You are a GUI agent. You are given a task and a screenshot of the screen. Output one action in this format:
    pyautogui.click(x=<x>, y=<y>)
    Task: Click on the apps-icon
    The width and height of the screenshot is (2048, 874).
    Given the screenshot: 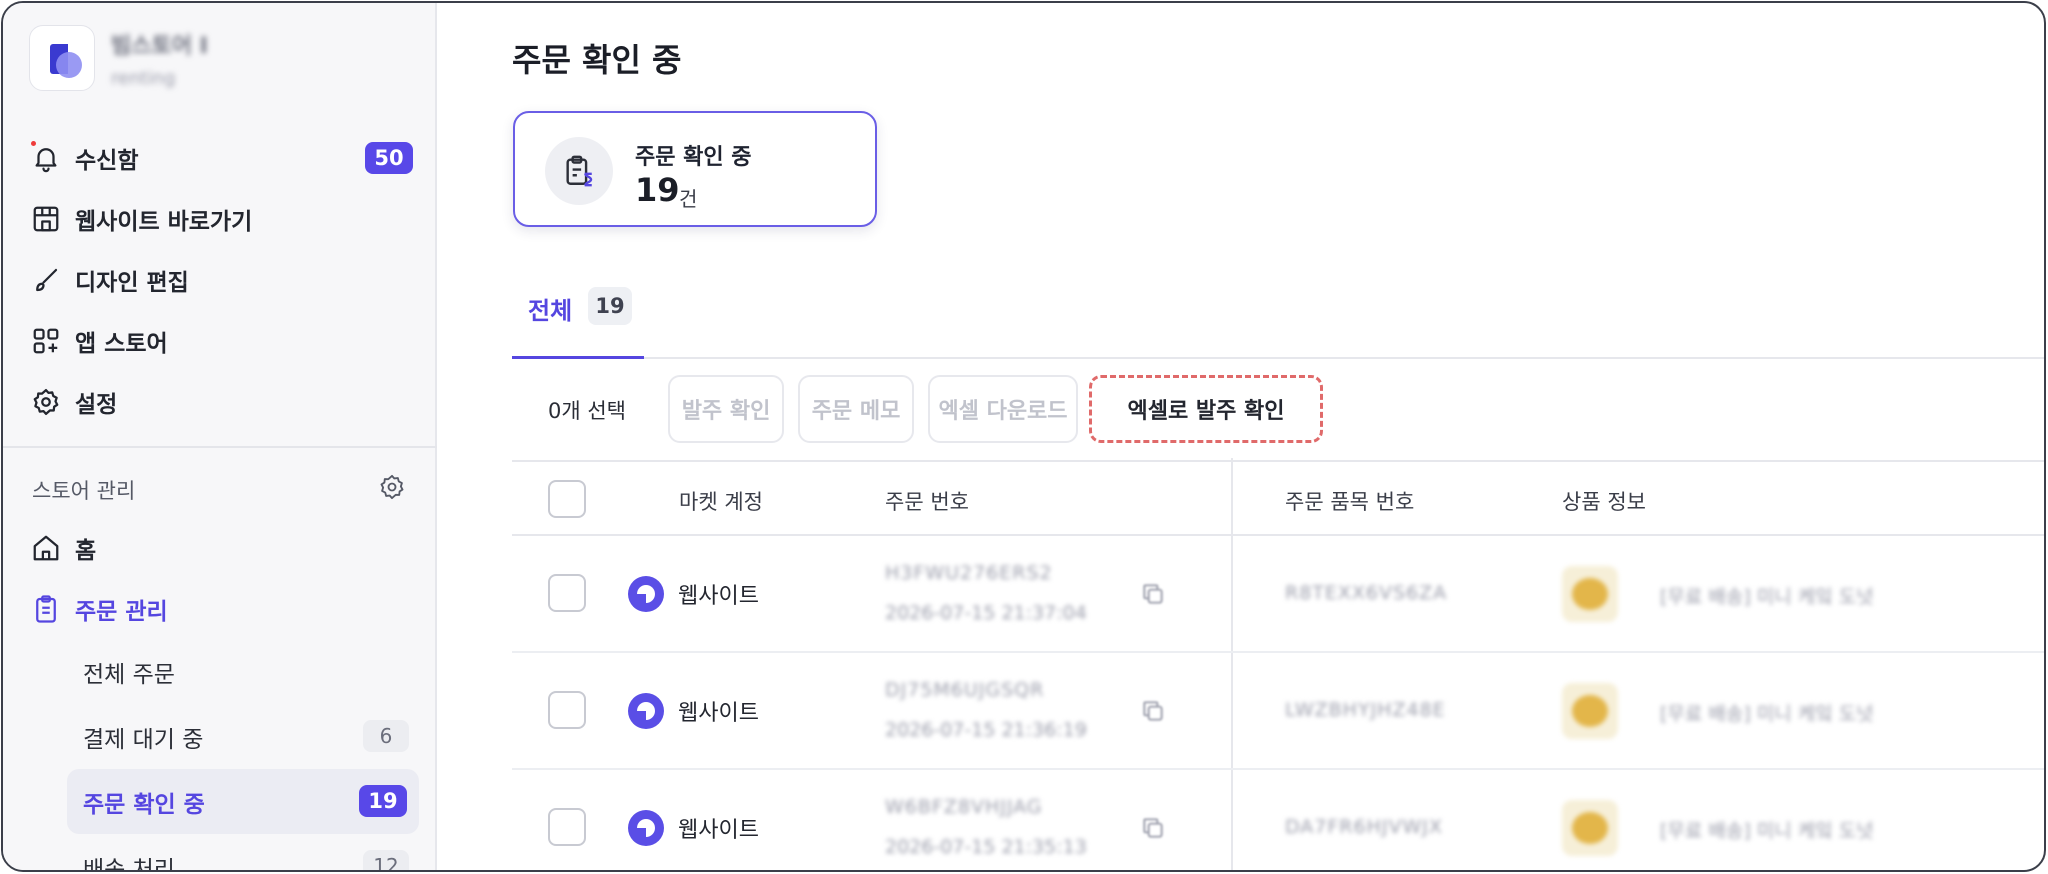 What is the action you would take?
    pyautogui.click(x=46, y=341)
    